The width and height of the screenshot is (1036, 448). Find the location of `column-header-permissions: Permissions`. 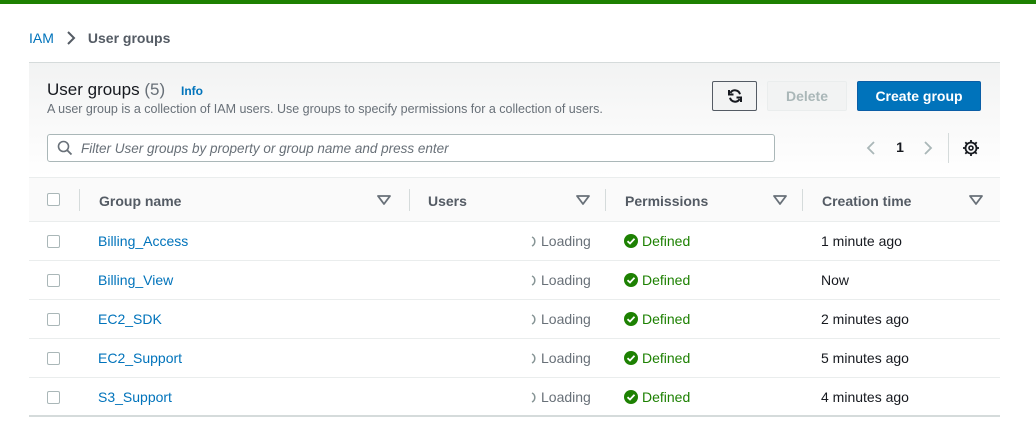

column-header-permissions: Permissions is located at coordinates (713, 200).